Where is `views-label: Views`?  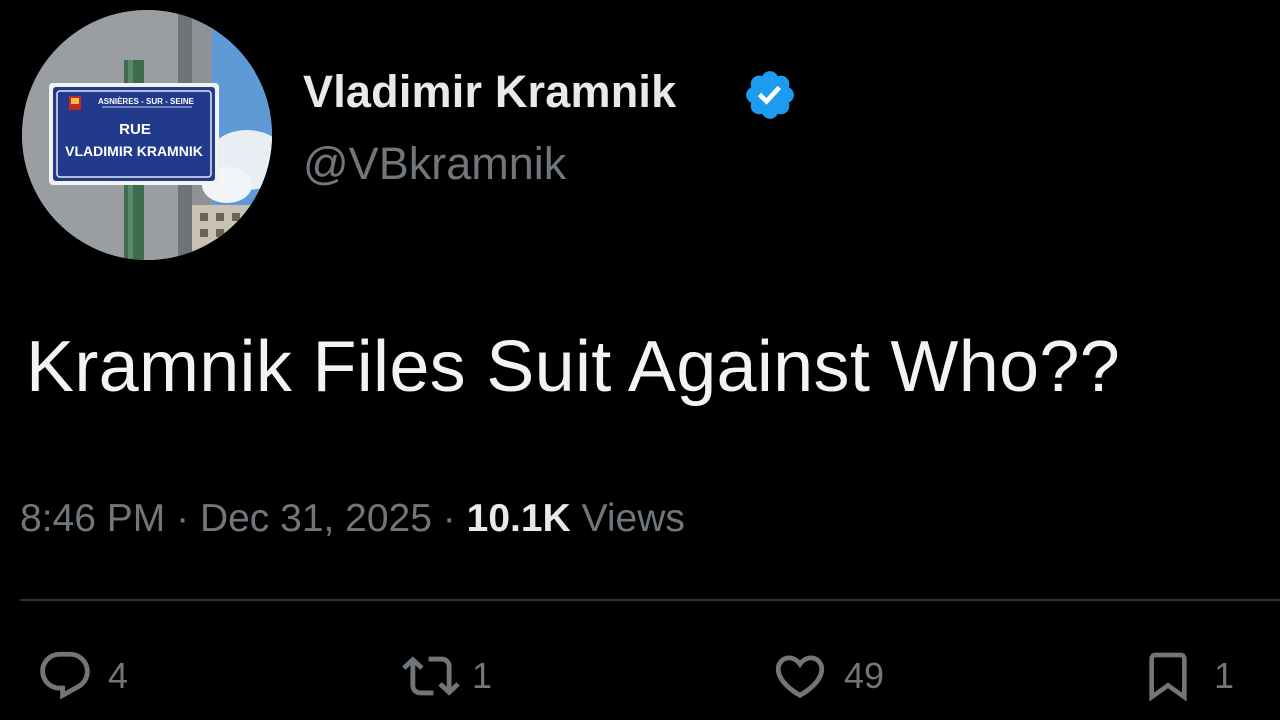 views-label: Views is located at coordinates (633, 518).